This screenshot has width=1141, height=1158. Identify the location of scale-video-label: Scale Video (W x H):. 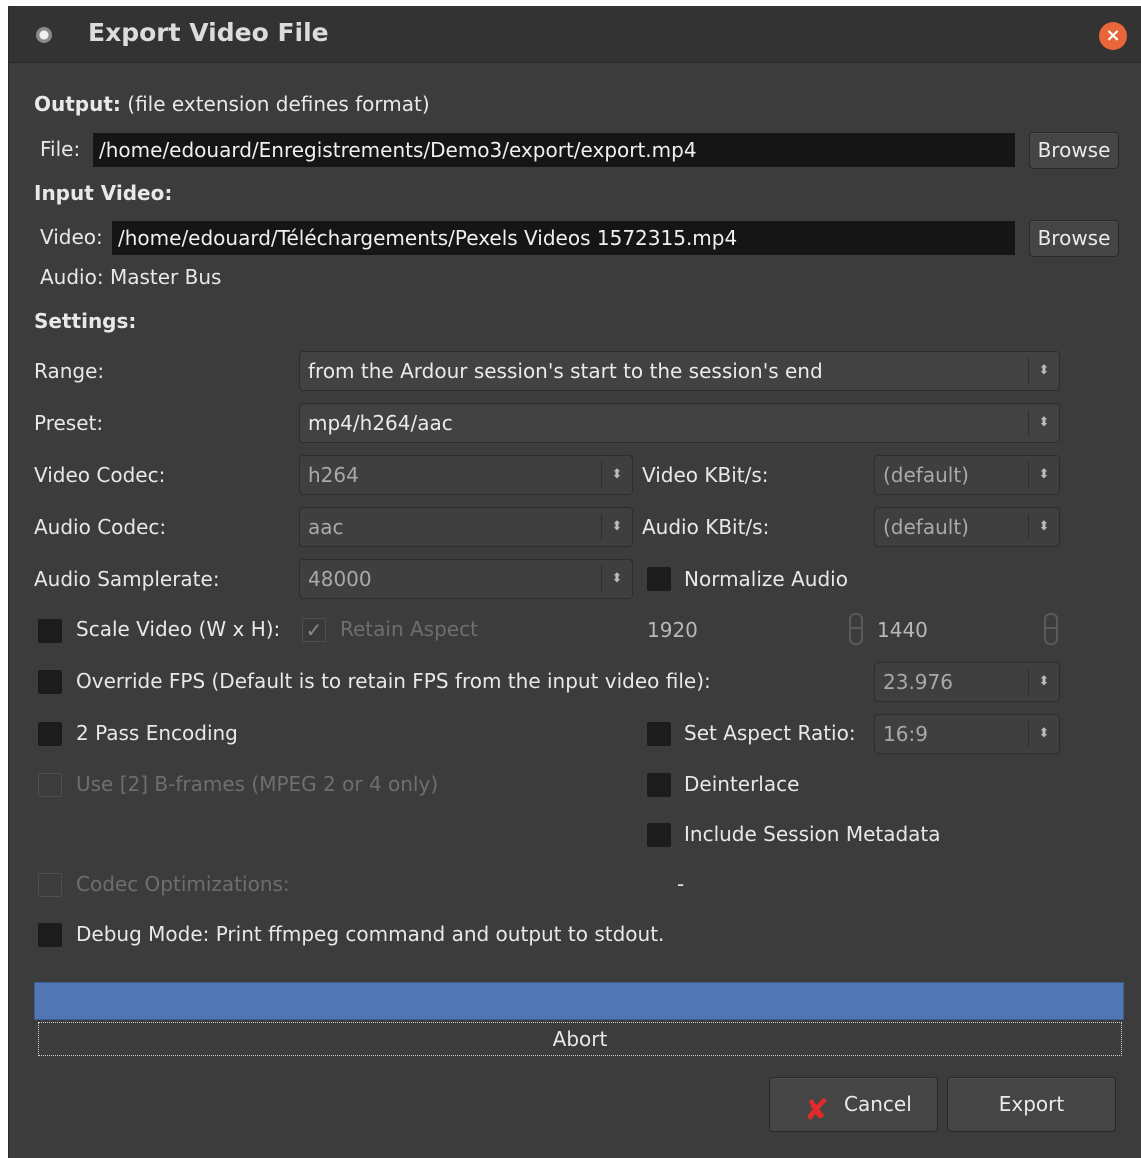
(178, 629).